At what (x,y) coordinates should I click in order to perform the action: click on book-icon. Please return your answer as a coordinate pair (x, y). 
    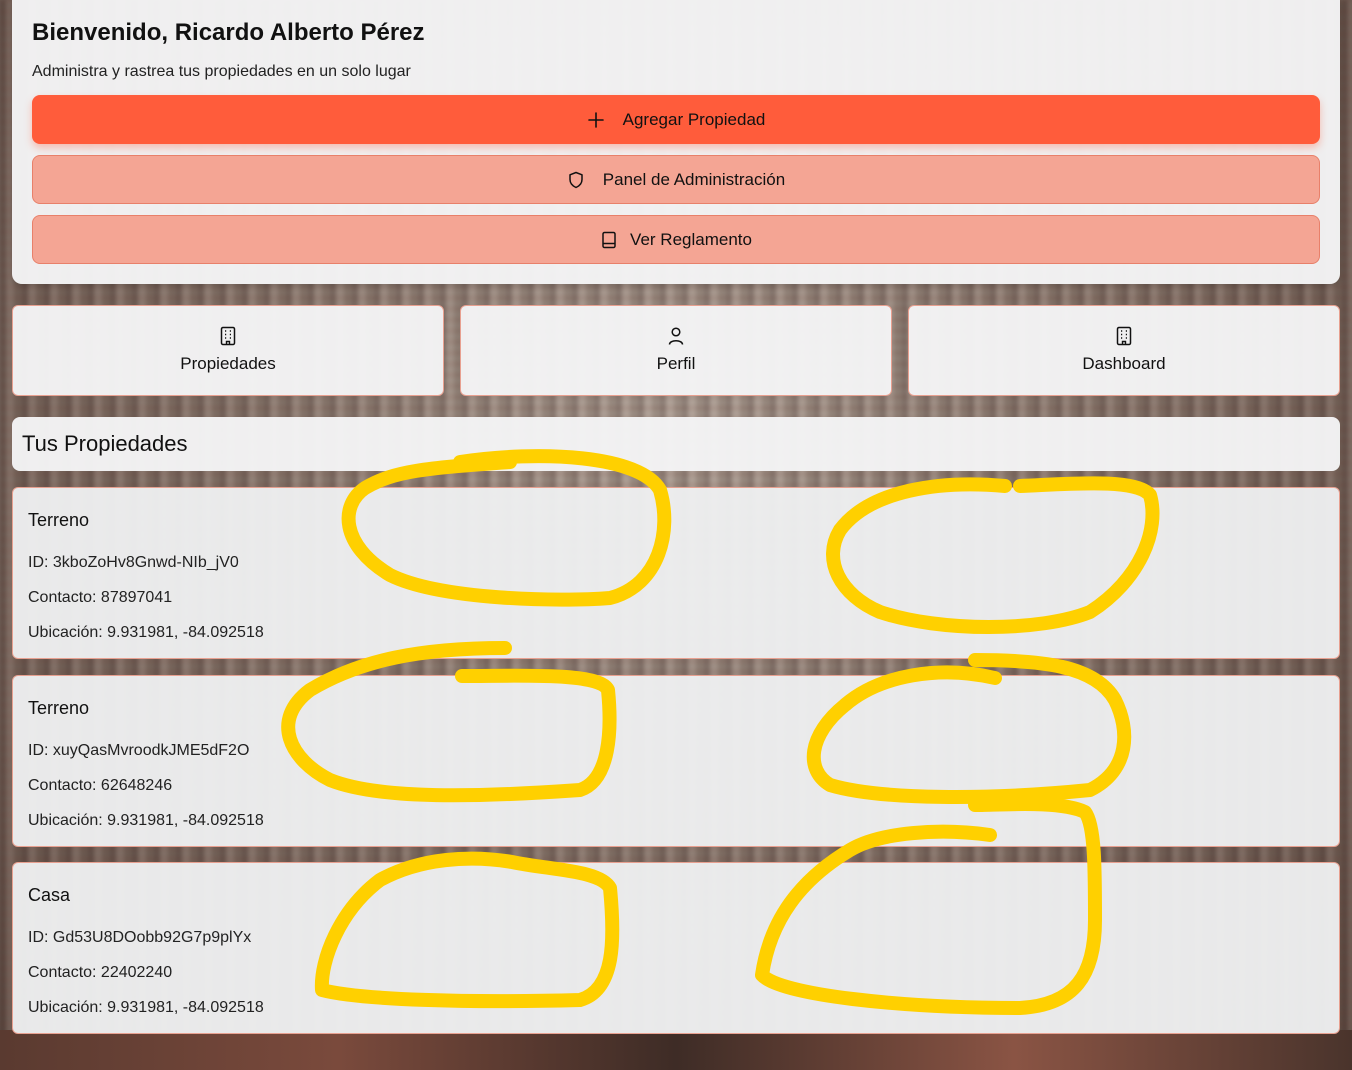
    Looking at the image, I should click on (609, 239).